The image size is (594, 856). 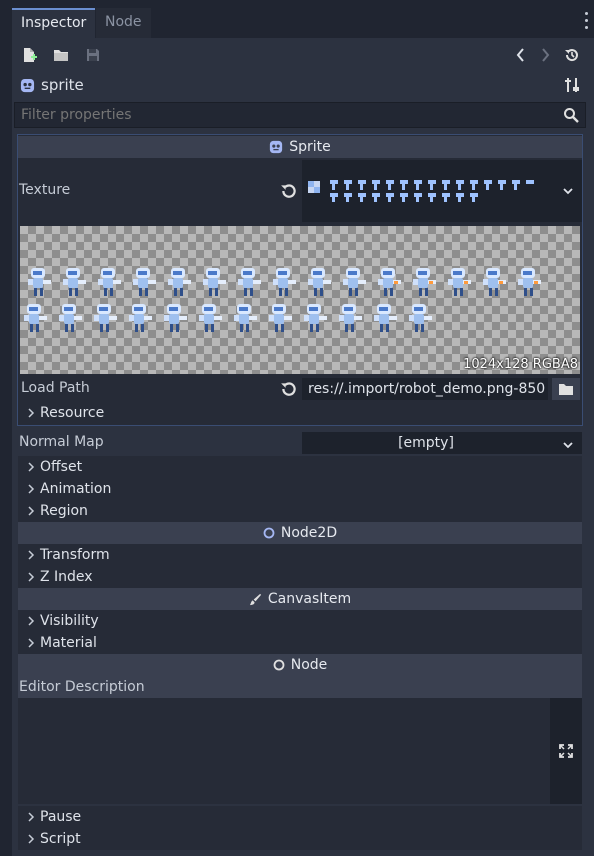 What do you see at coordinates (300, 839) in the screenshot?
I see `section-script: Script` at bounding box center [300, 839].